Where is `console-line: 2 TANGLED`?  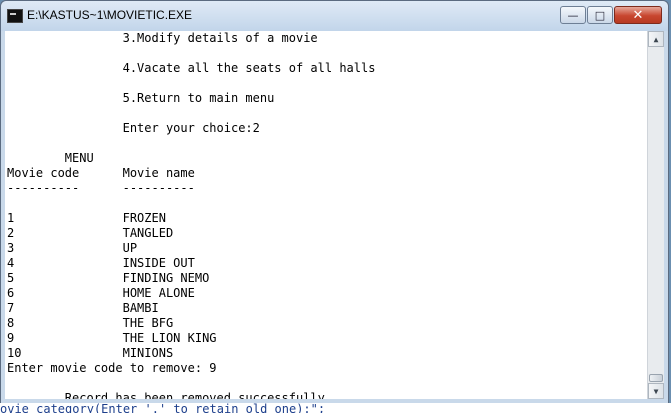
console-line: 2 TANGLED is located at coordinates (90, 233).